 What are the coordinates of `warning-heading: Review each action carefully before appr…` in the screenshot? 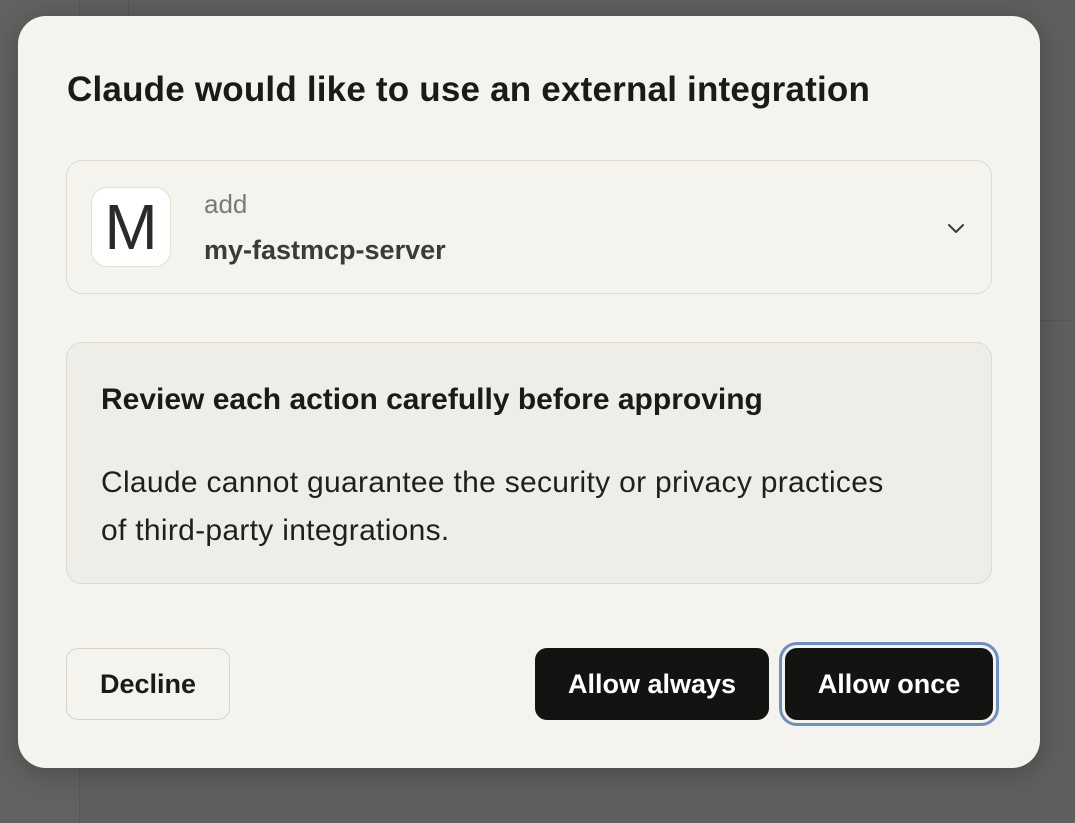 It's located at (432, 399).